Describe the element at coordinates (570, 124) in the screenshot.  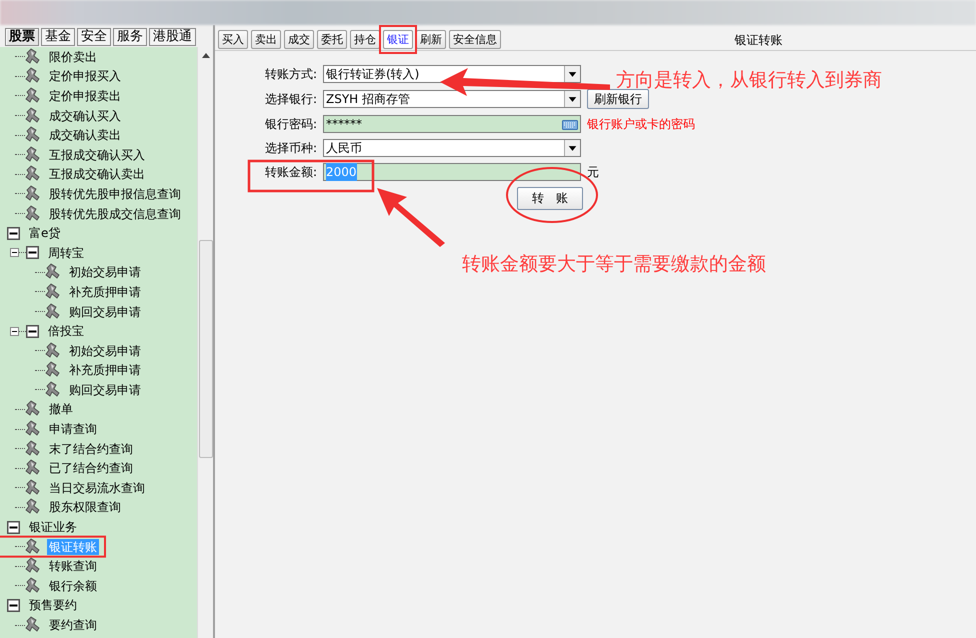
I see `keyboard-icon` at that location.